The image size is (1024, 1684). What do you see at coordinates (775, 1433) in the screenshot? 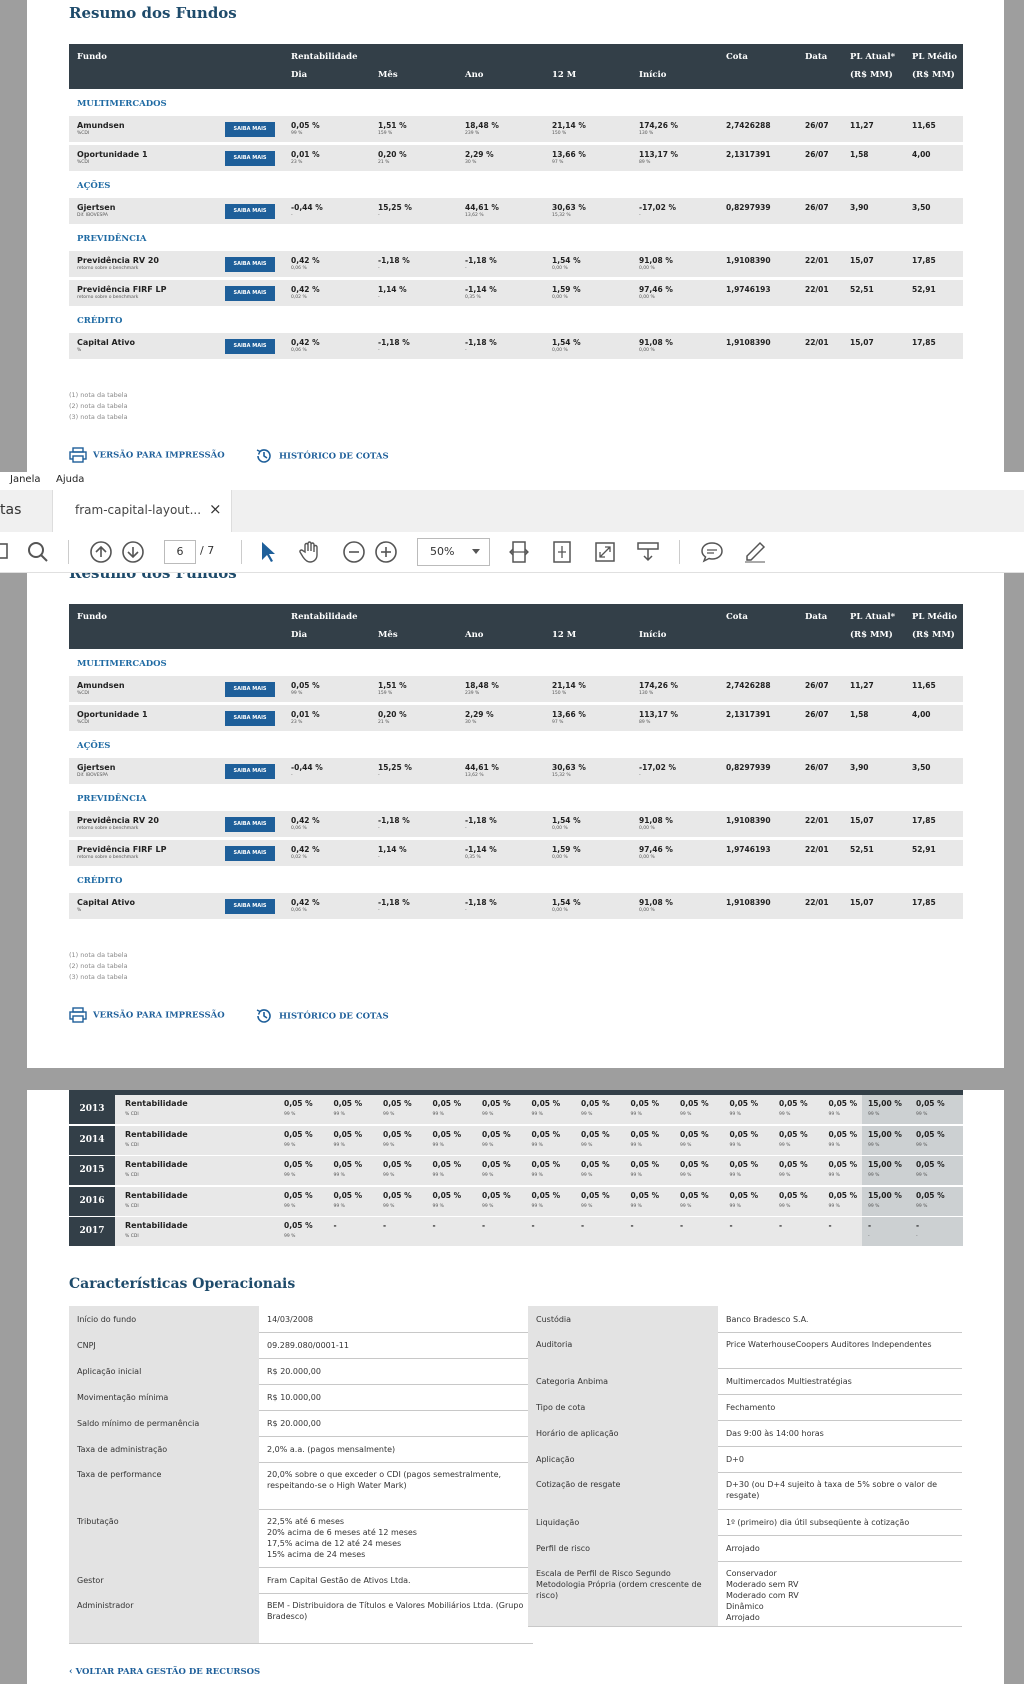
I see `ops-value: Das 9:00 às 14:00 horas` at bounding box center [775, 1433].